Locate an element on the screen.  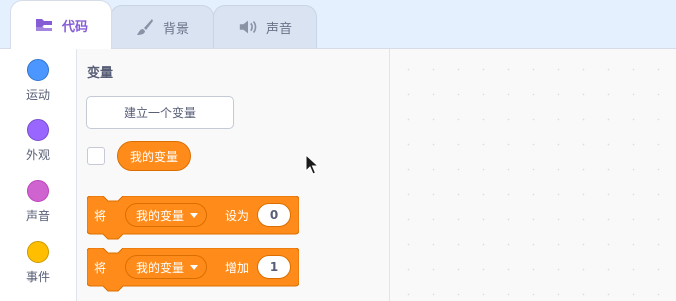
events-color-dot is located at coordinates (38, 252).